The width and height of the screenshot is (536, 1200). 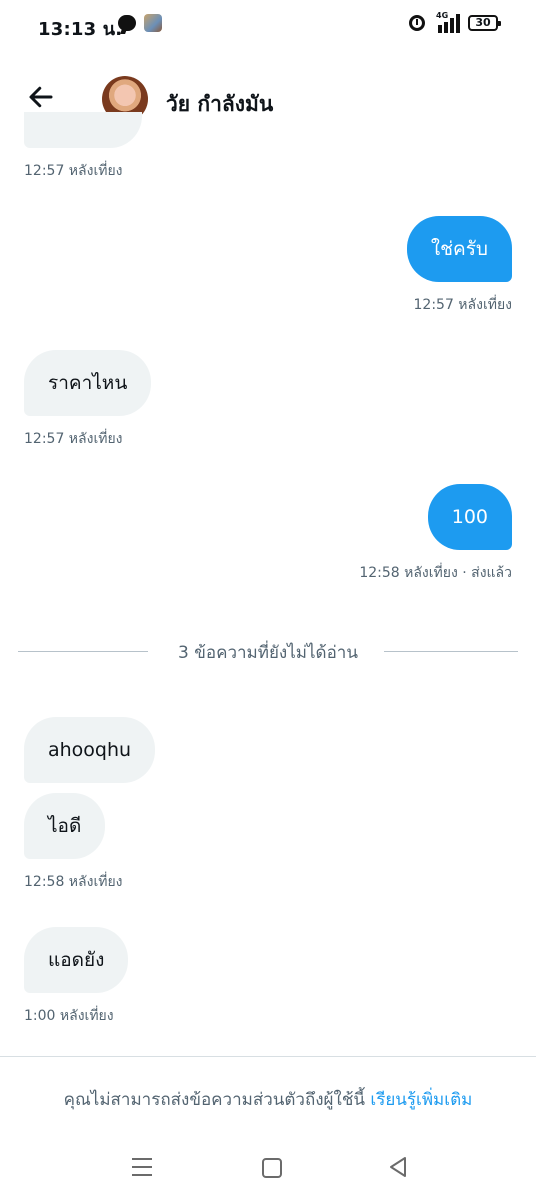 I want to click on back-triangle-icon, so click(x=398, y=1167).